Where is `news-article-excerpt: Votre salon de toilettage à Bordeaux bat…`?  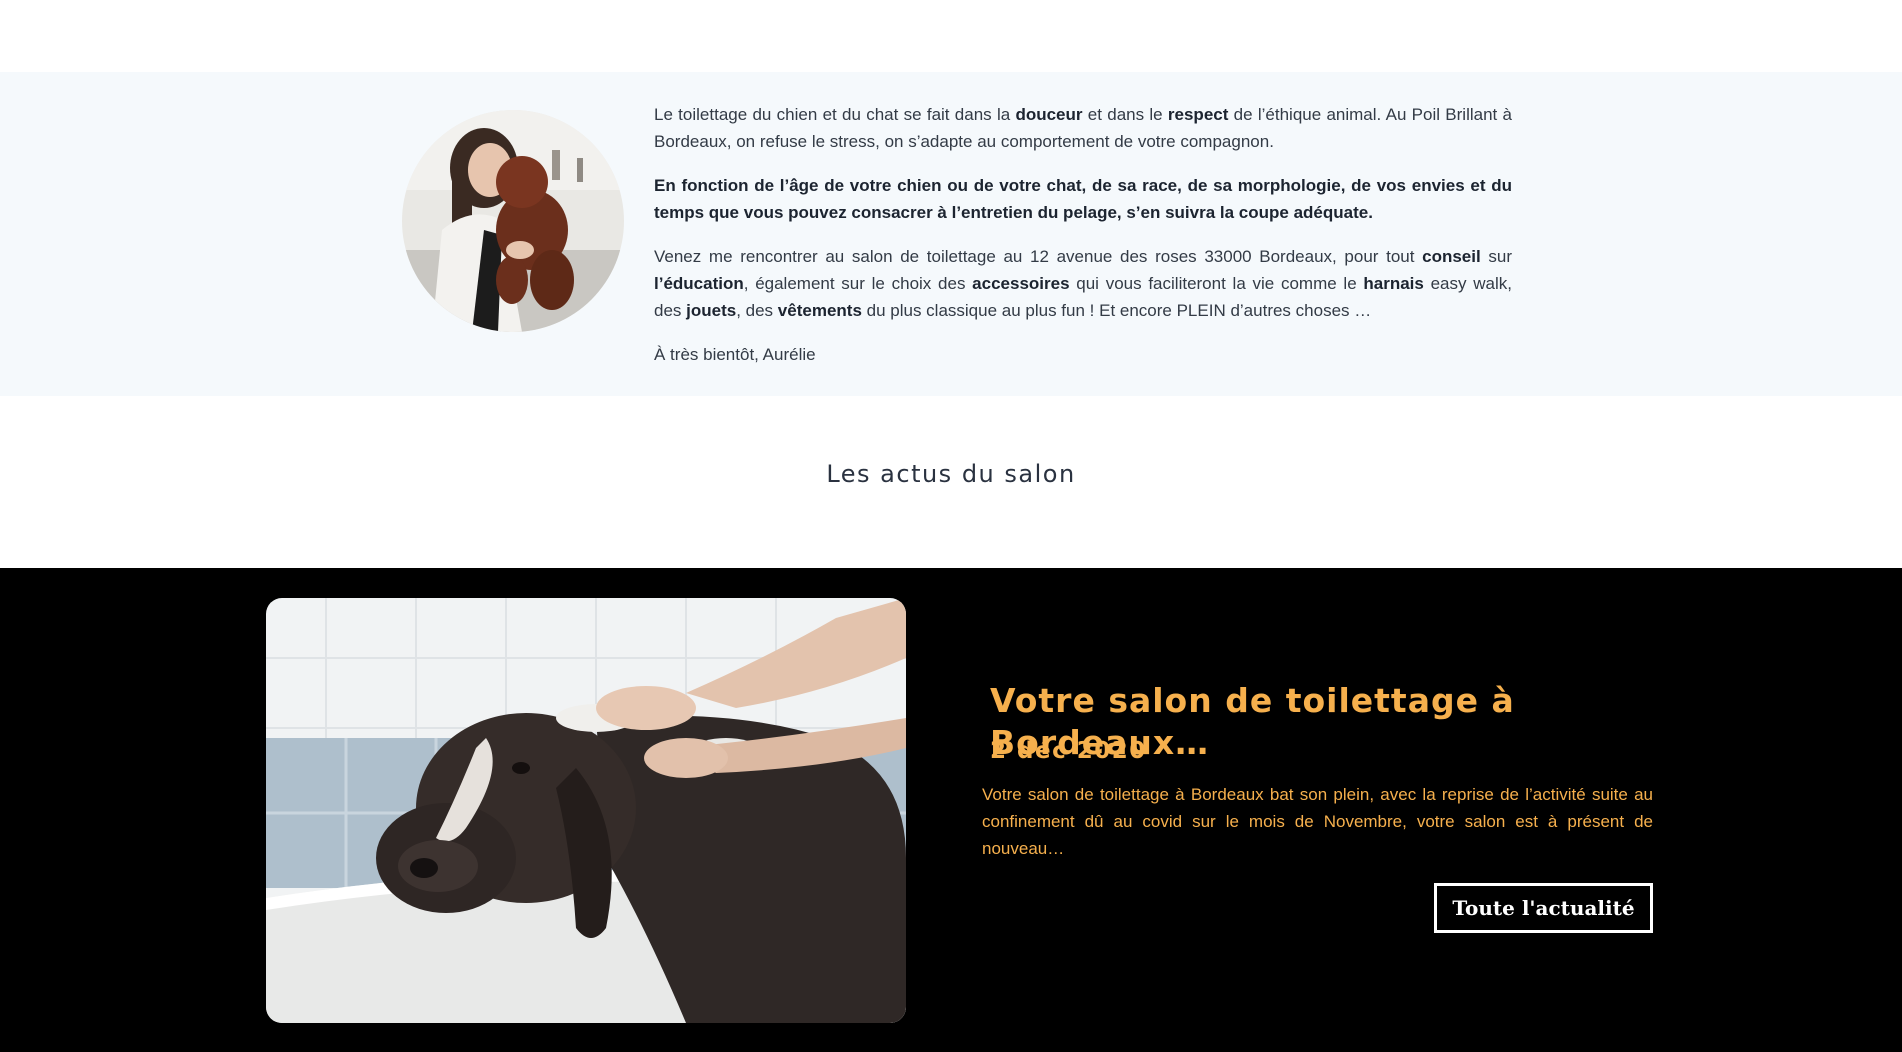 news-article-excerpt: Votre salon de toilettage à Bordeaux bat… is located at coordinates (1317, 821).